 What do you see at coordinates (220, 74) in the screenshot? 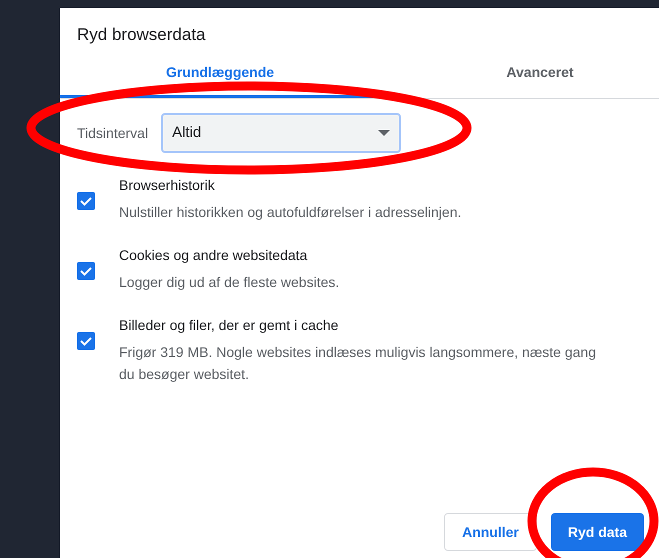
I see `tab: Grundlæggende` at bounding box center [220, 74].